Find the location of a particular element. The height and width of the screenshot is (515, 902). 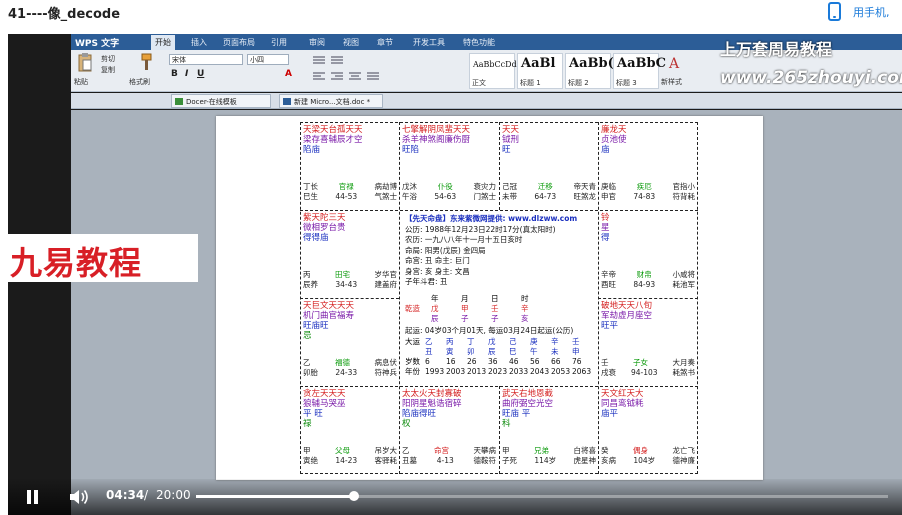

cut-button: 剪切 is located at coordinates (108, 59).